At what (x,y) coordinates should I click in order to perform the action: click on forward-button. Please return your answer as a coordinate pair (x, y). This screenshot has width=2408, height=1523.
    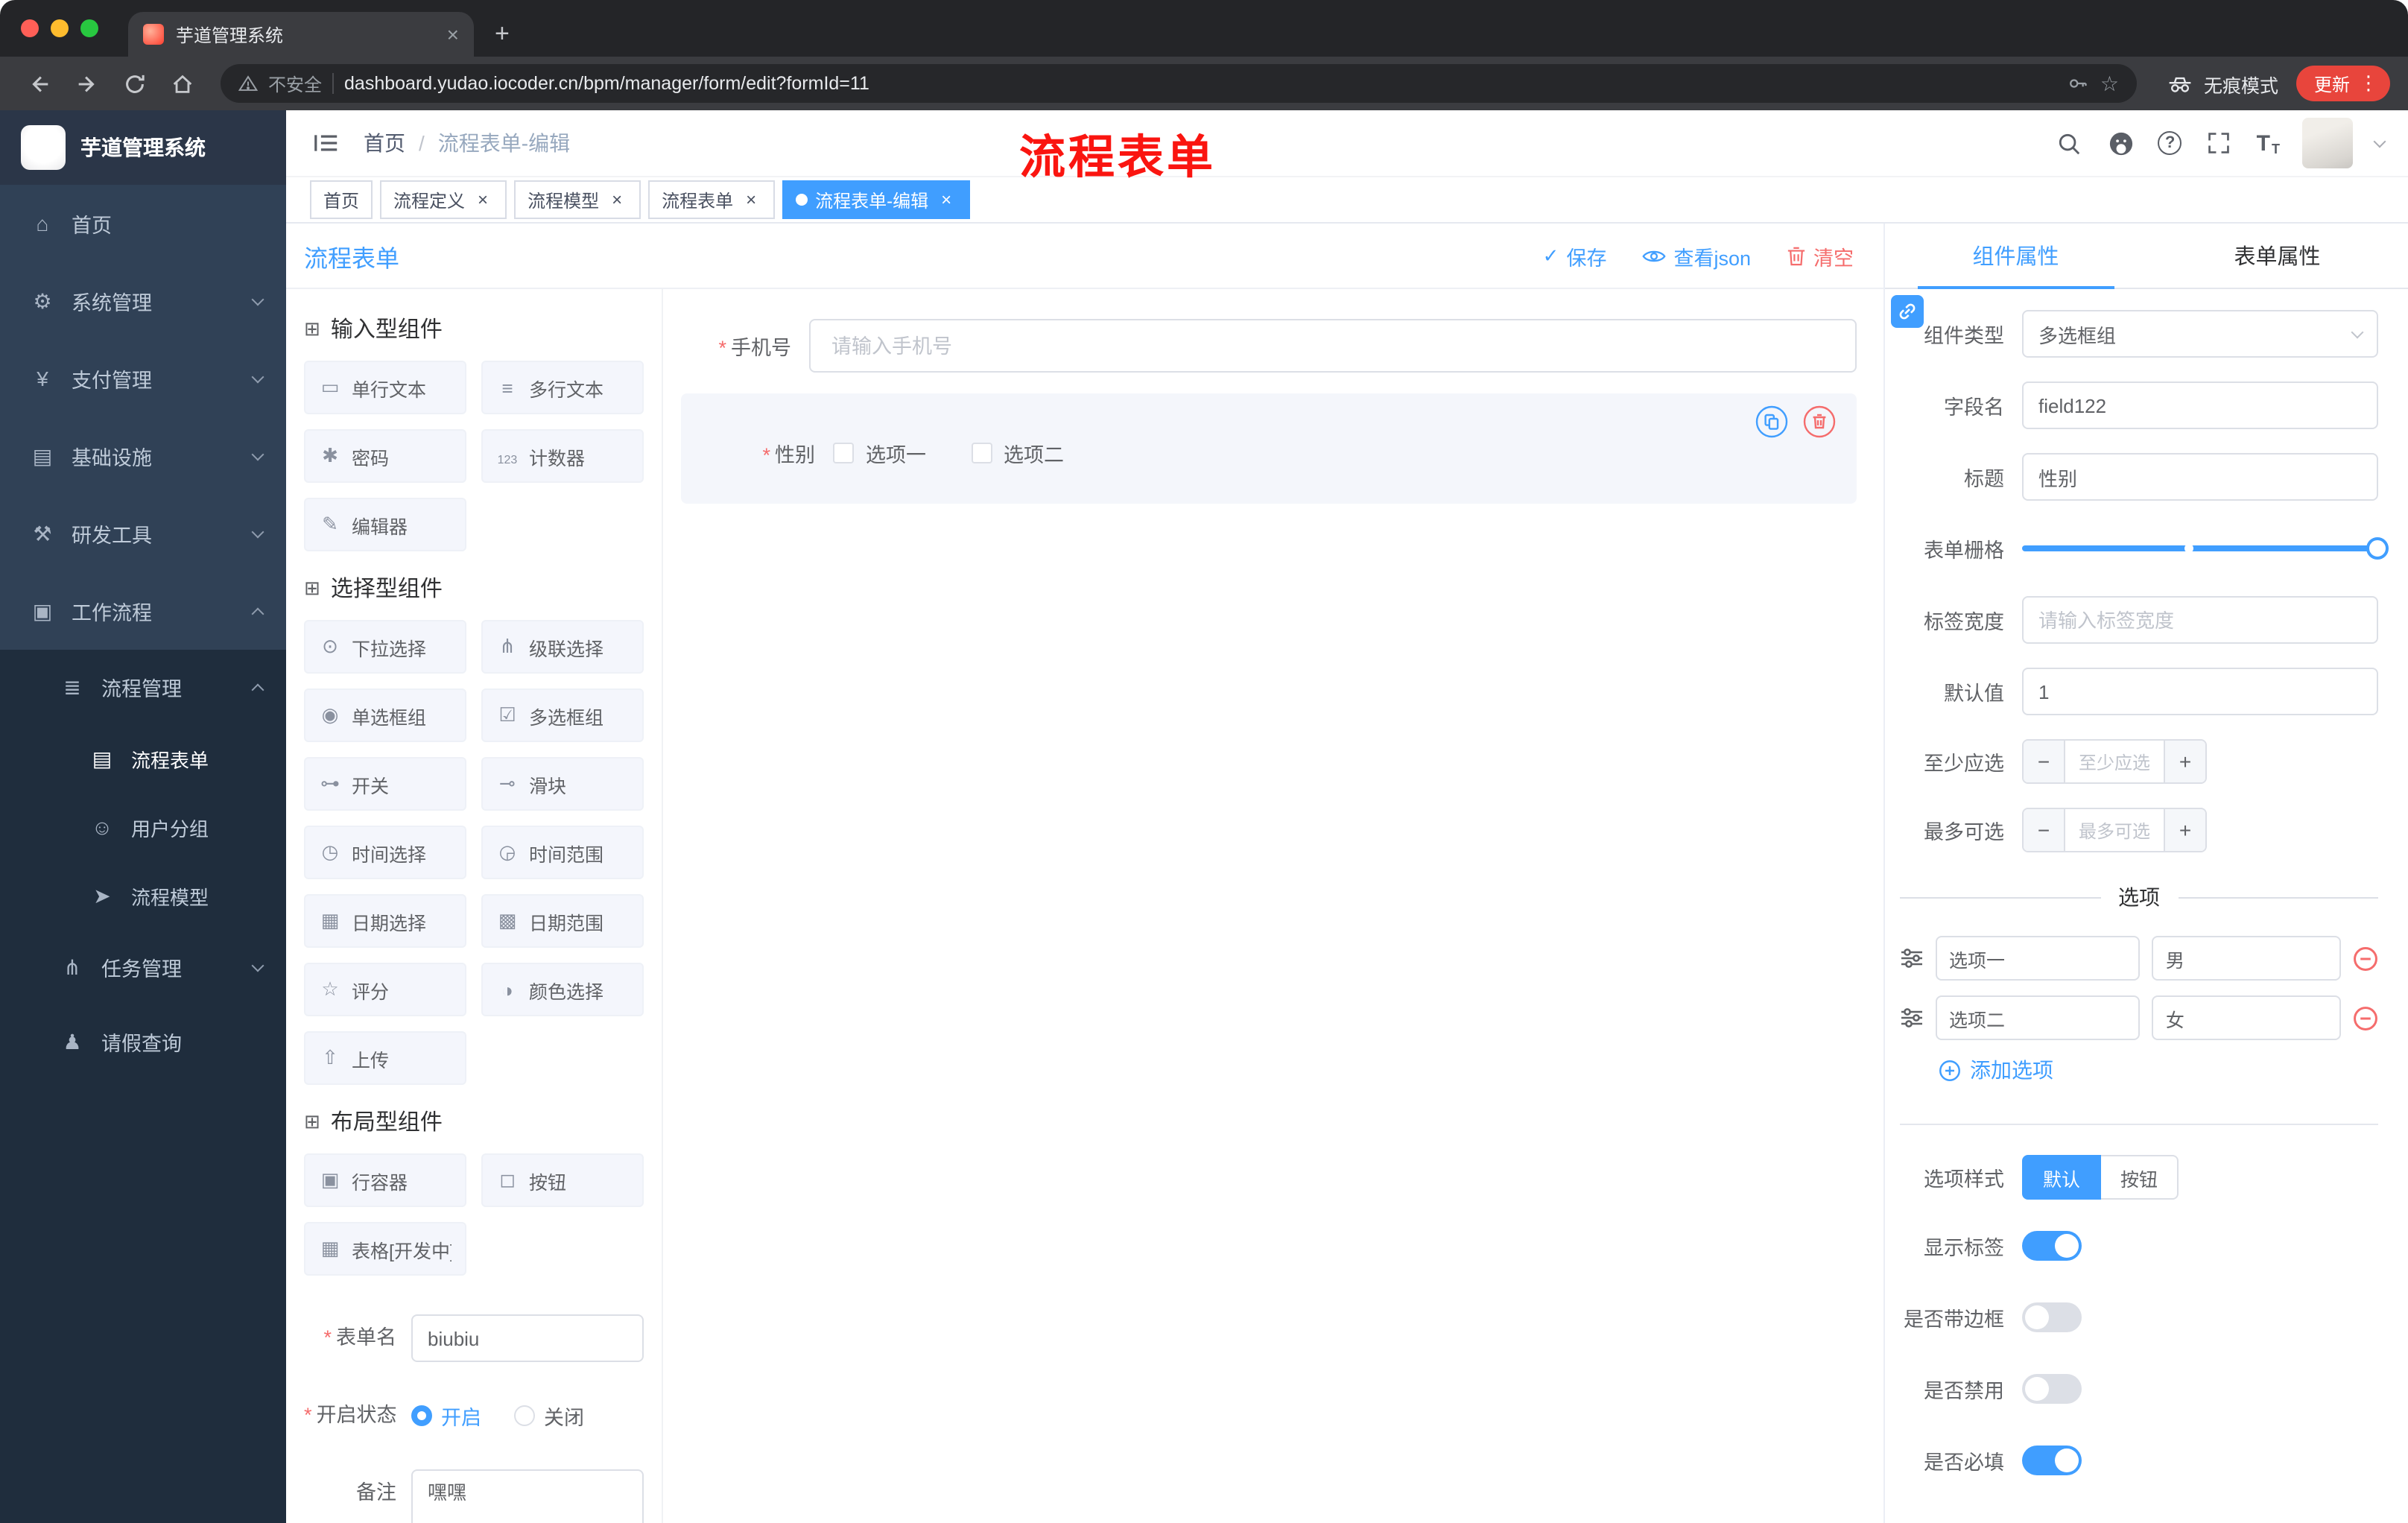
    Looking at the image, I should click on (86, 83).